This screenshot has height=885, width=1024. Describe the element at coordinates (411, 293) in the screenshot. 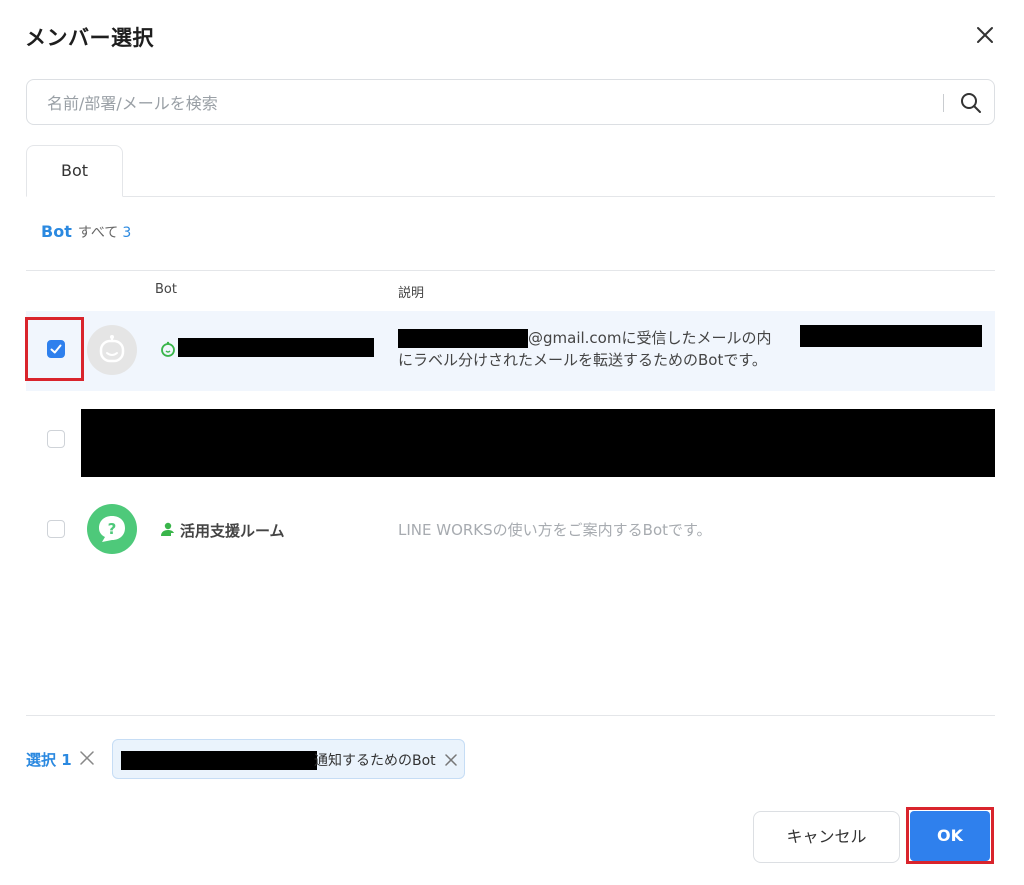

I see `column-header-description: 説明` at that location.